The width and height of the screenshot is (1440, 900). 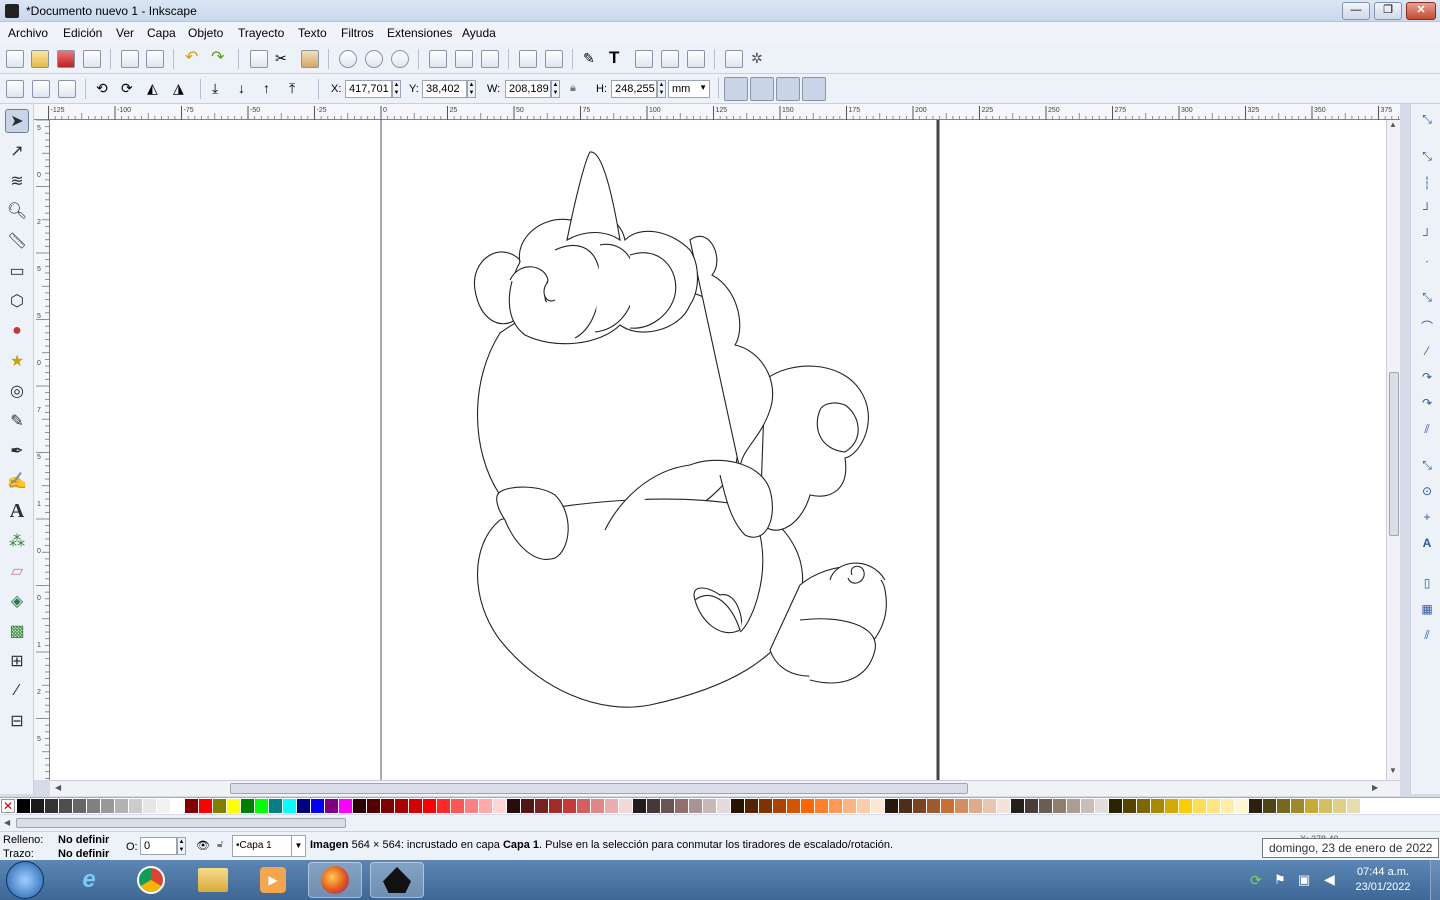 I want to click on title-bar: *Documento nuevo 1 - Inkscape — ❐ ✕, so click(x=720, y=11).